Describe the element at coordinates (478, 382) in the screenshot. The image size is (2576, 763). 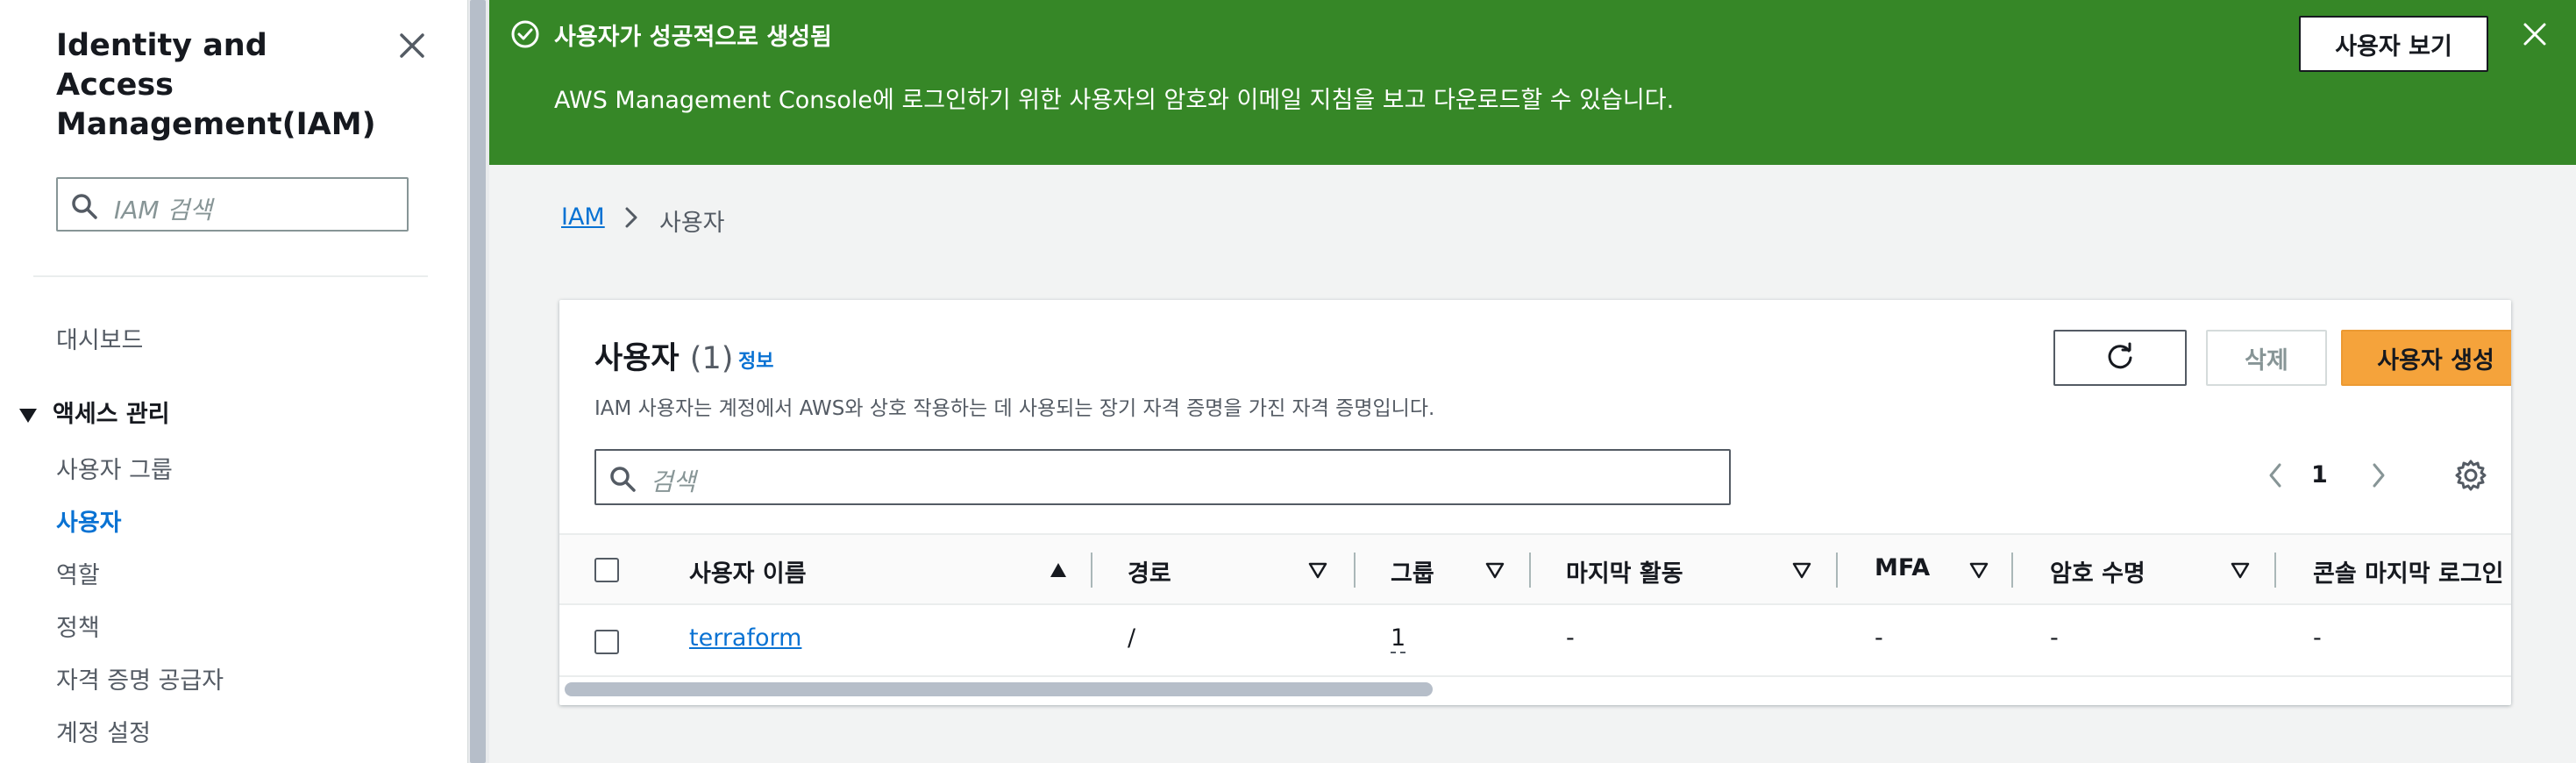
I see `sidebar-scrollbar-thumb` at that location.